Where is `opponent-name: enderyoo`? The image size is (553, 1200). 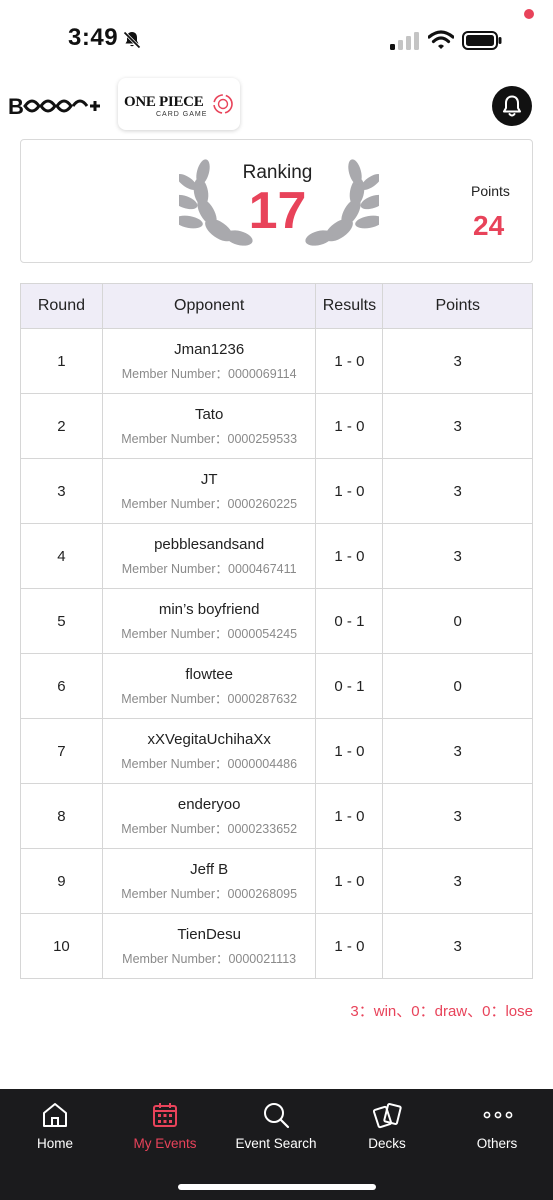 opponent-name: enderyoo is located at coordinates (209, 804).